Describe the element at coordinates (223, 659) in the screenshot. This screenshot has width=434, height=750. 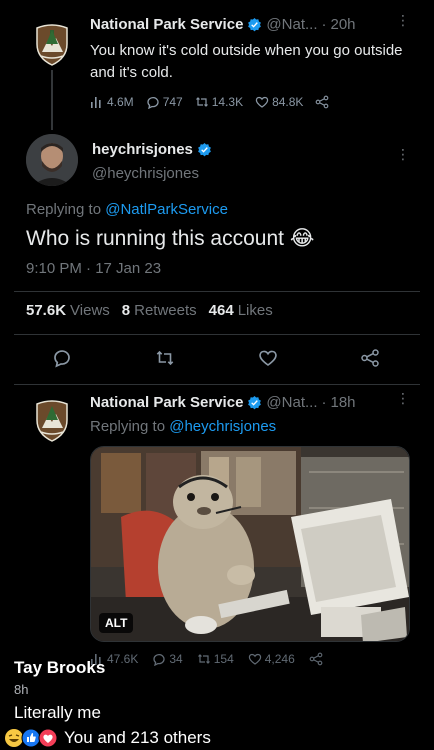
I see `retweet-count: 154` at that location.